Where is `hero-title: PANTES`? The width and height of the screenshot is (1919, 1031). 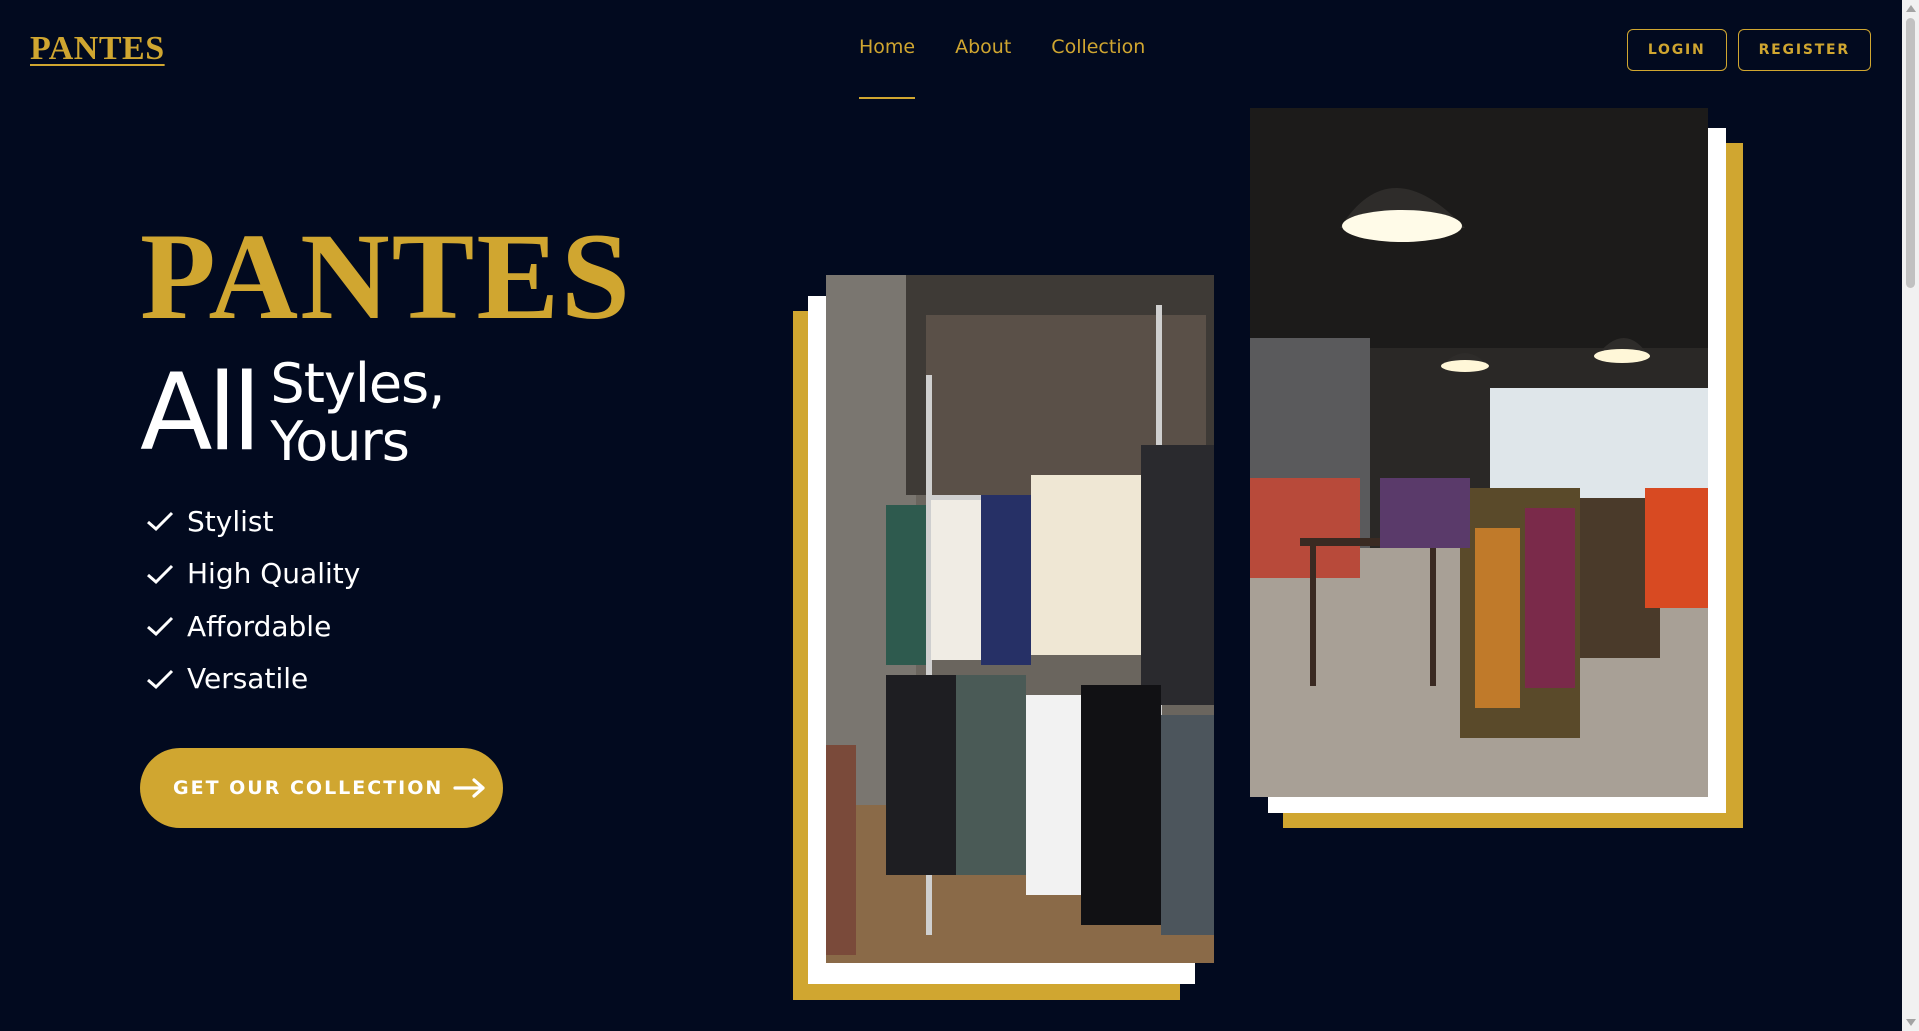 hero-title: PANTES is located at coordinates (386, 276).